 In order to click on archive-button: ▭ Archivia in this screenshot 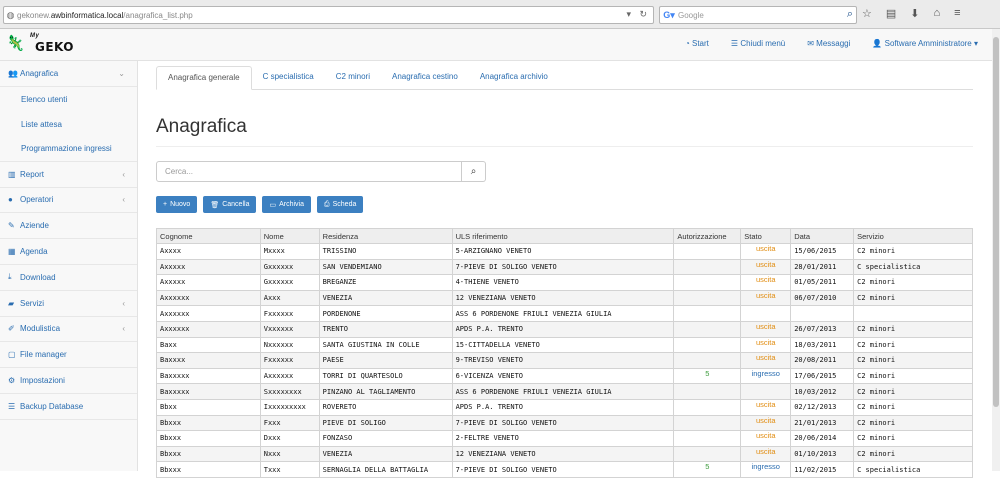, I will do `click(286, 204)`.